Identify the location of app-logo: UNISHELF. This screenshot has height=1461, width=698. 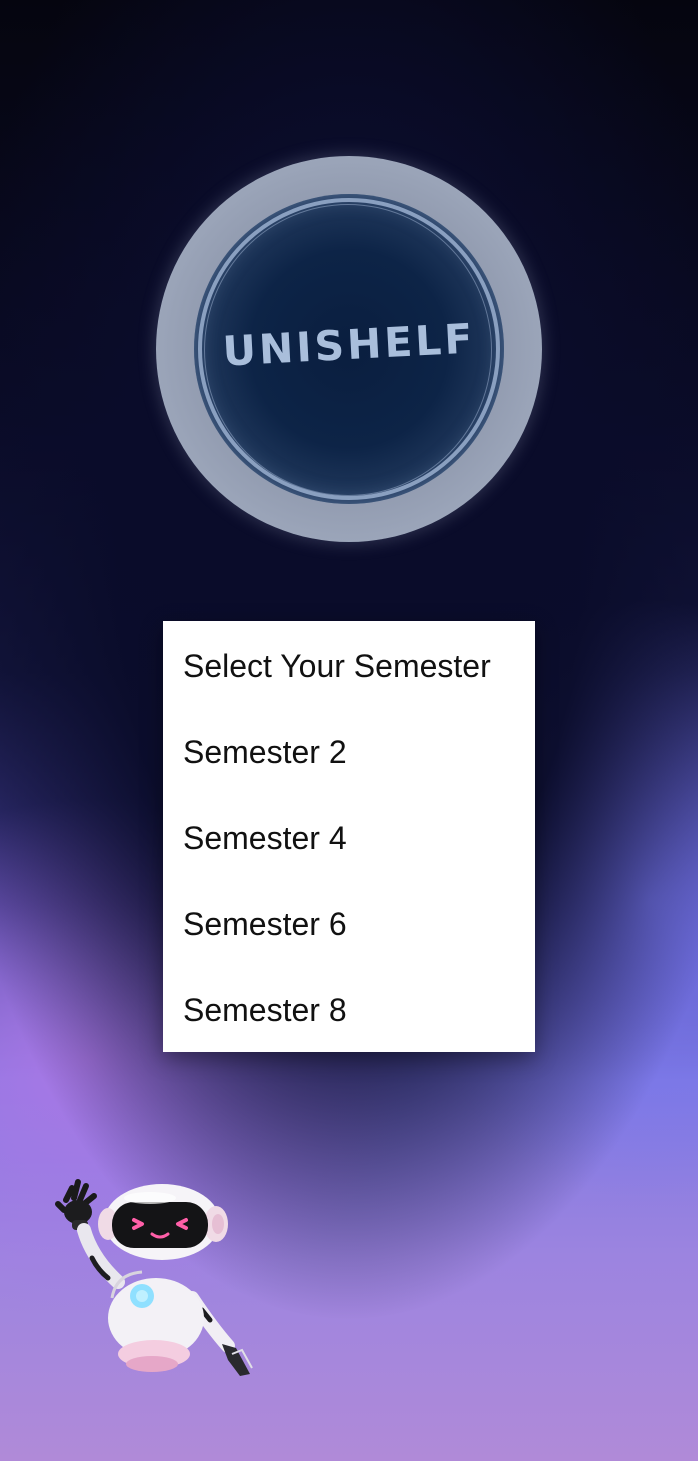
(349, 349).